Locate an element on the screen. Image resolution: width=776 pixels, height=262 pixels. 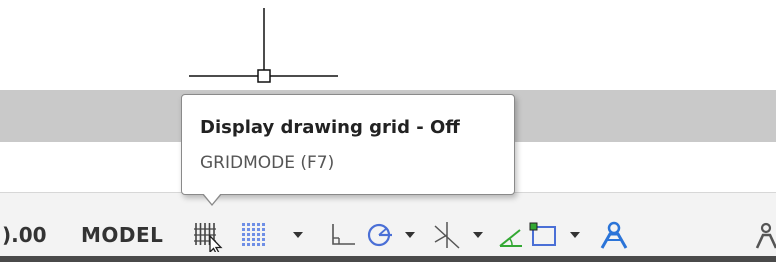
snap-mode-icon is located at coordinates (254, 235).